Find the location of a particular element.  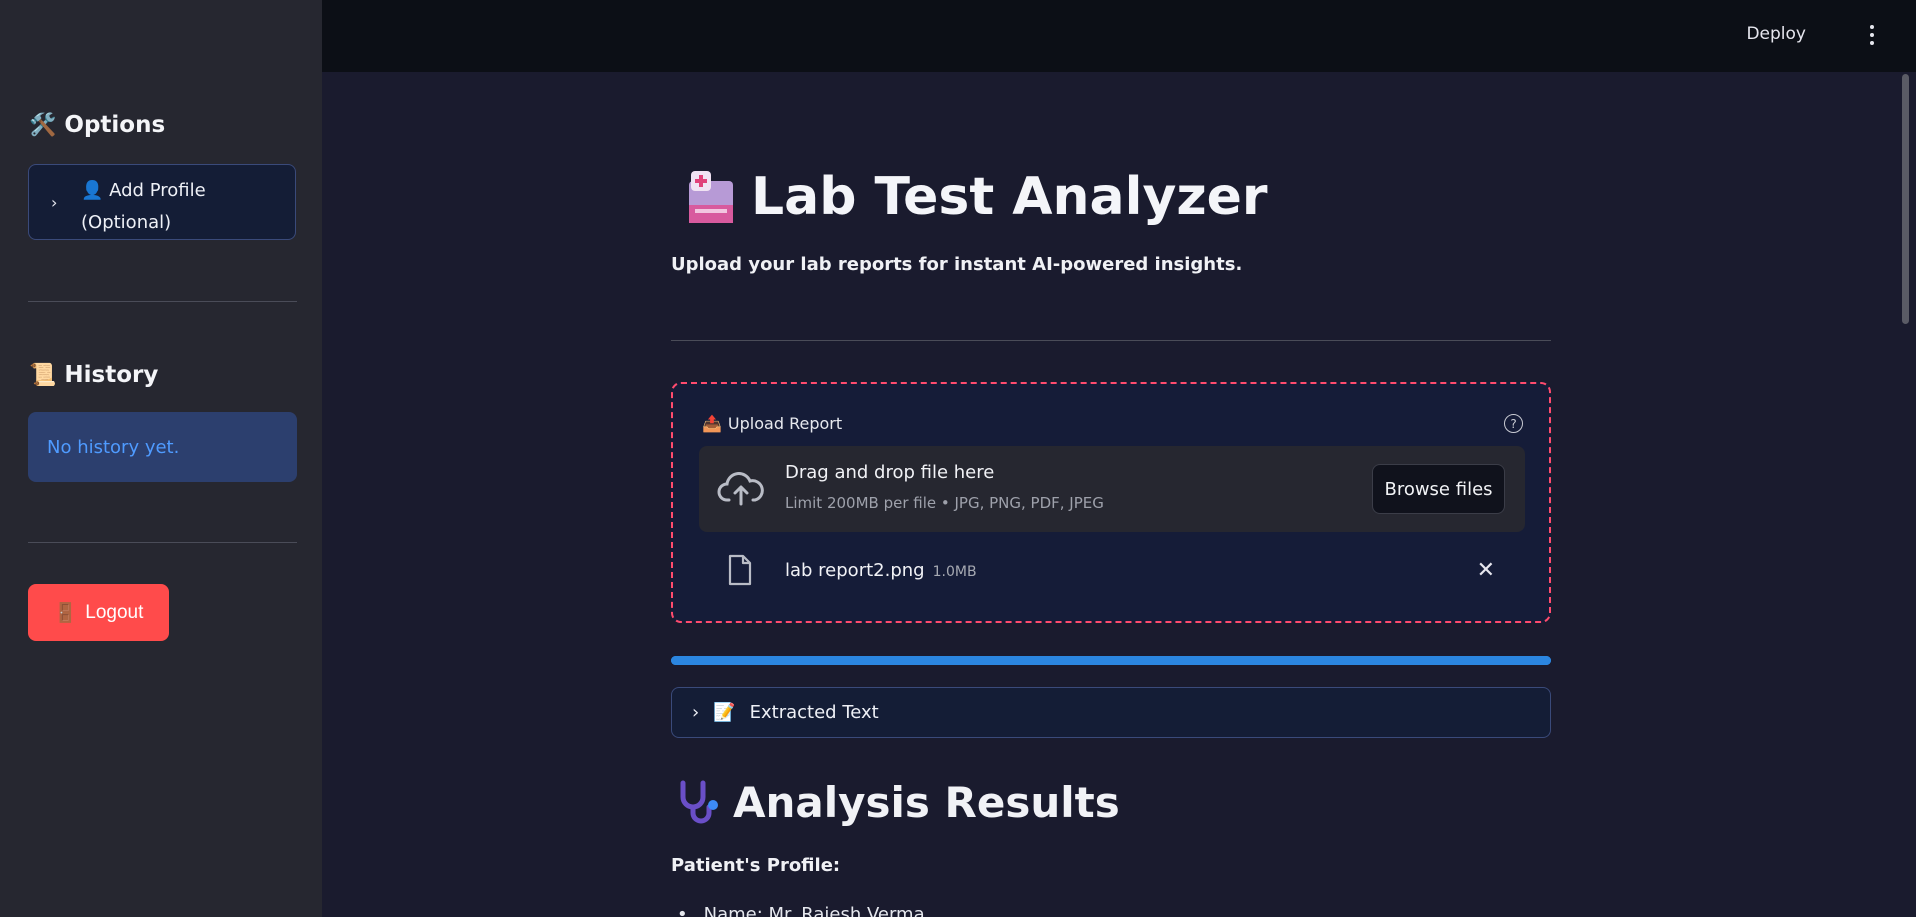

page-title-row: Lab Test Analyzer is located at coordinates (976, 197).